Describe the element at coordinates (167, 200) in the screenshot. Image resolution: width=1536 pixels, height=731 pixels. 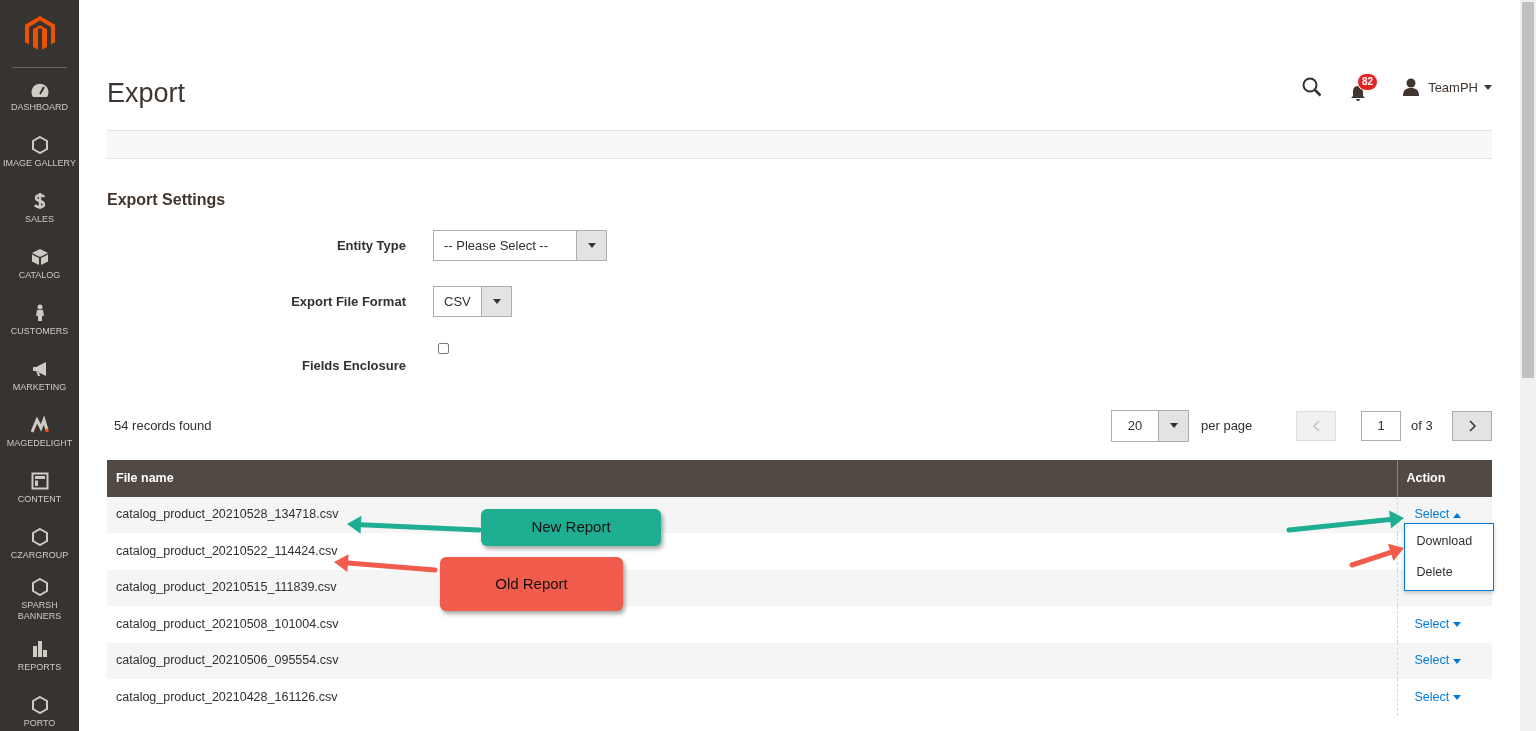
I see `section-title: Export Settings` at that location.